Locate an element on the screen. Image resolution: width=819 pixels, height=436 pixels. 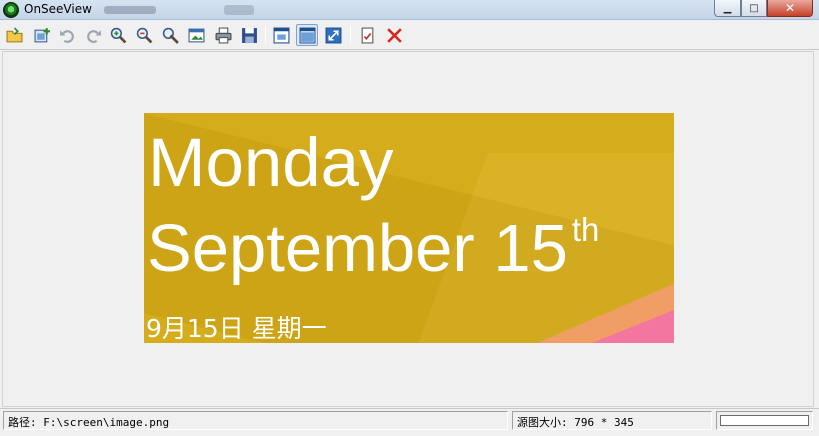
zoom-out-icon is located at coordinates (144, 35).